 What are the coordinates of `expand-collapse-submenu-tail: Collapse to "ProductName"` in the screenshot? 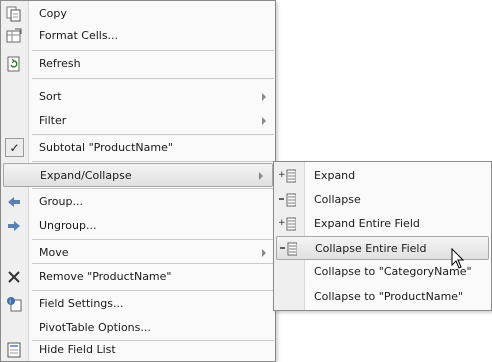 It's located at (382, 298).